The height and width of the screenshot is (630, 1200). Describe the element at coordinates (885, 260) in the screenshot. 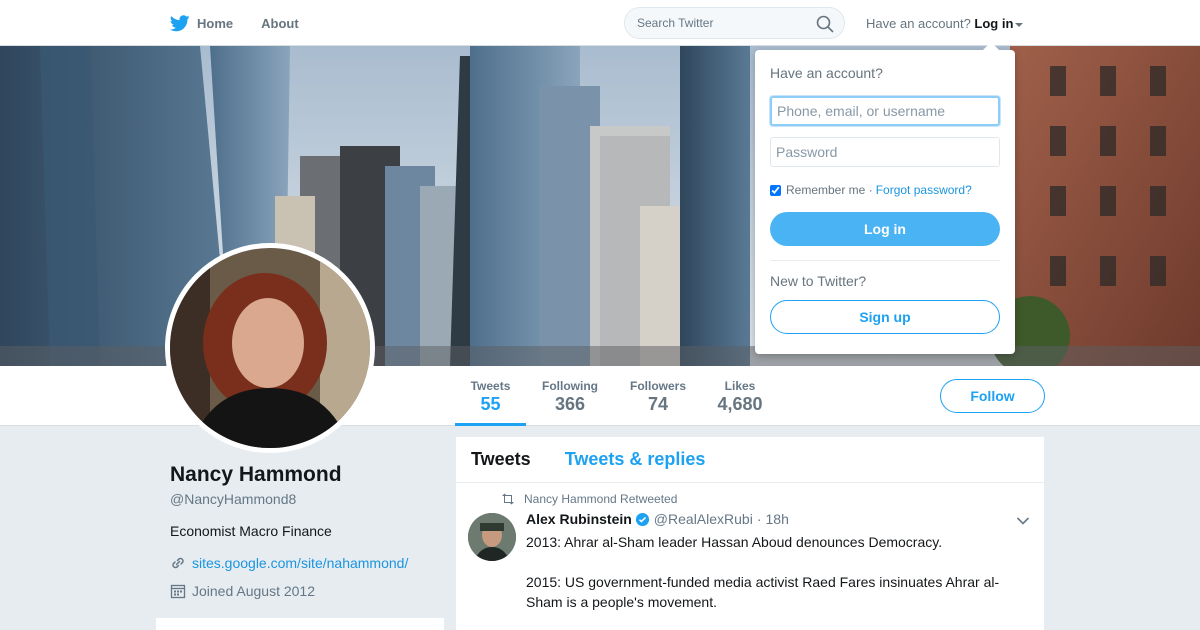

I see `dropdown-divider` at that location.